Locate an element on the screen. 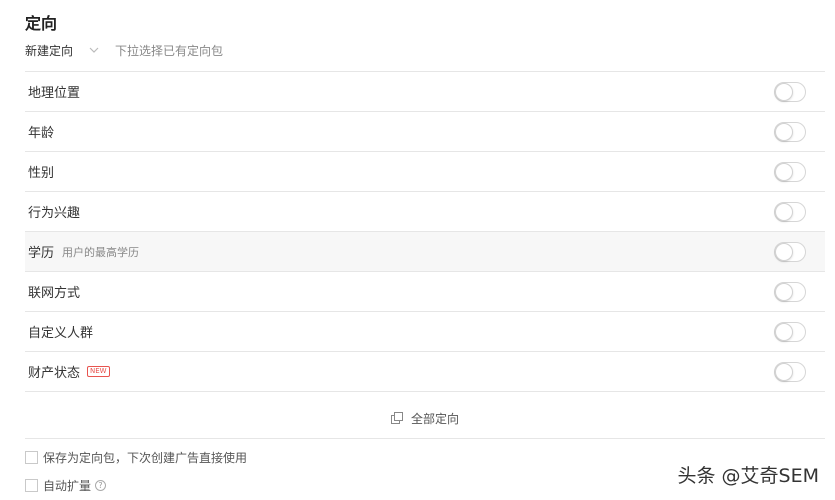 The width and height of the screenshot is (835, 500). targeting-description: 用户的最高学历 is located at coordinates (101, 252).